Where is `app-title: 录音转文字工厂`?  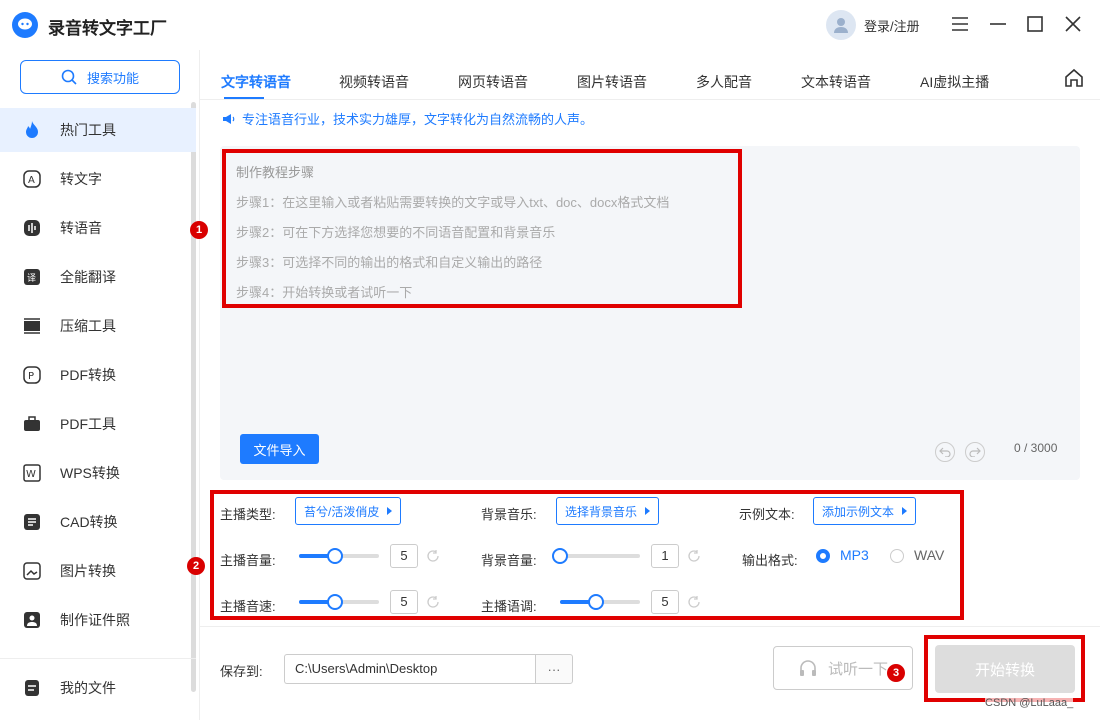 app-title: 录音转文字工厂 is located at coordinates (107, 28).